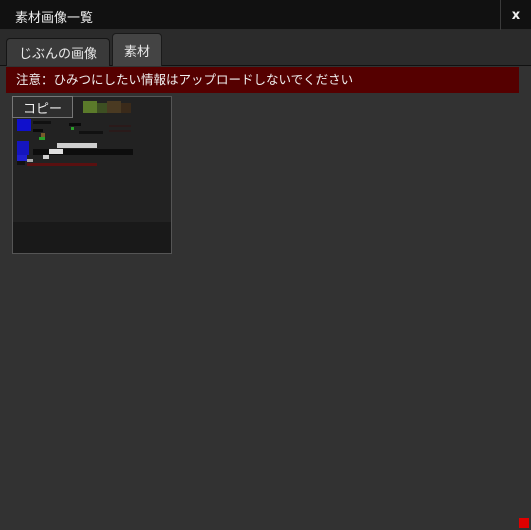 The image size is (531, 530). Describe the element at coordinates (58, 52) in the screenshot. I see `tab-my-images: じぶんの画像` at that location.